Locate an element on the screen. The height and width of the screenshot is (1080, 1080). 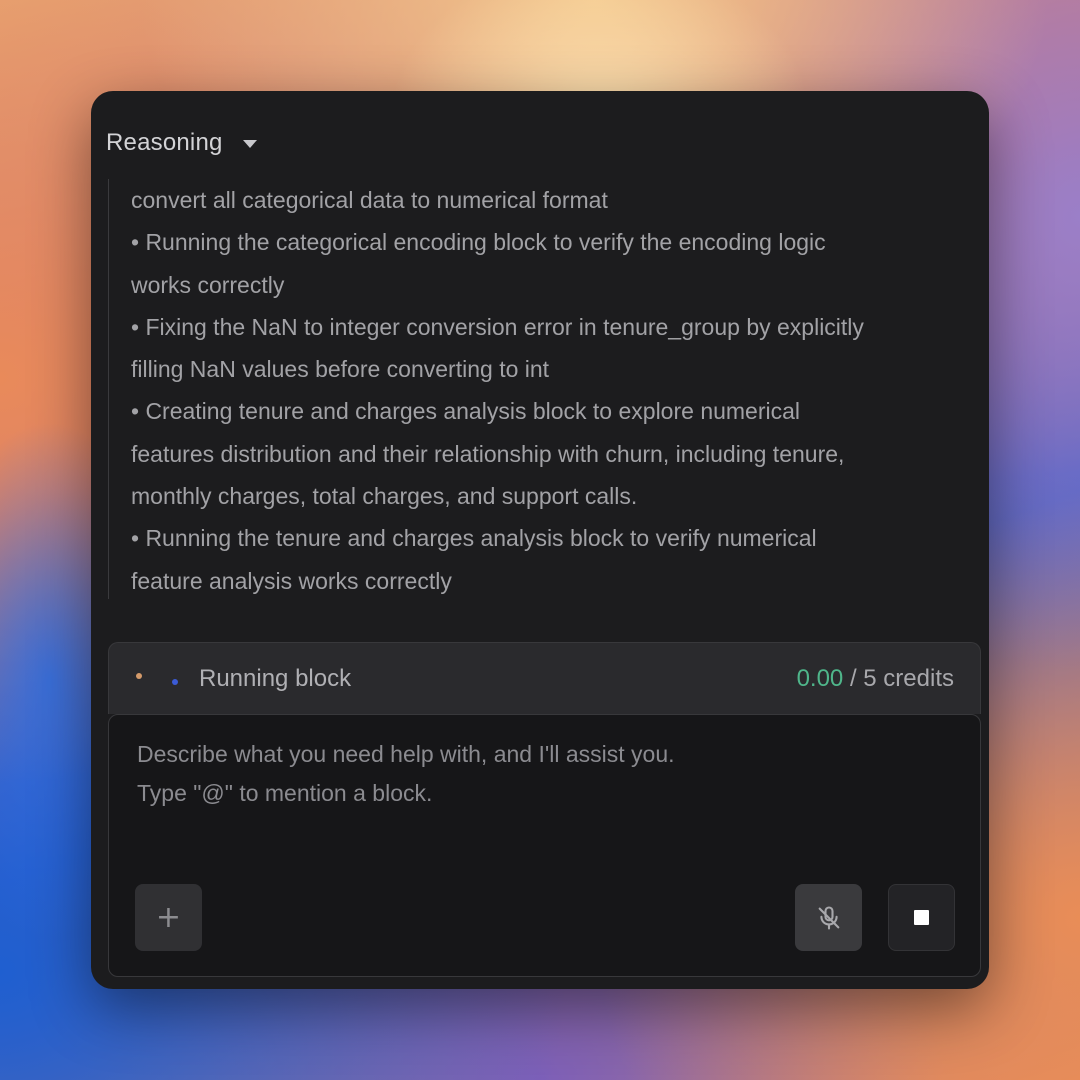
reasoning-title: Reasoning is located at coordinates (164, 142).